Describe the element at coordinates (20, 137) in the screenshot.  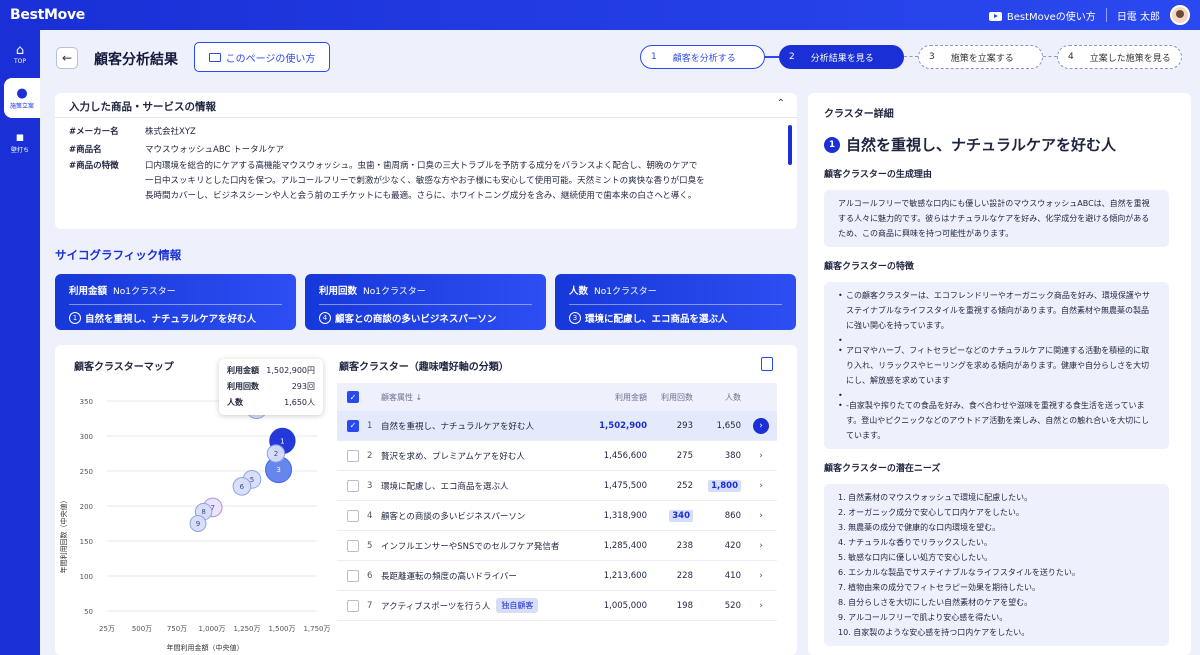
I see `note-icon: ▪` at that location.